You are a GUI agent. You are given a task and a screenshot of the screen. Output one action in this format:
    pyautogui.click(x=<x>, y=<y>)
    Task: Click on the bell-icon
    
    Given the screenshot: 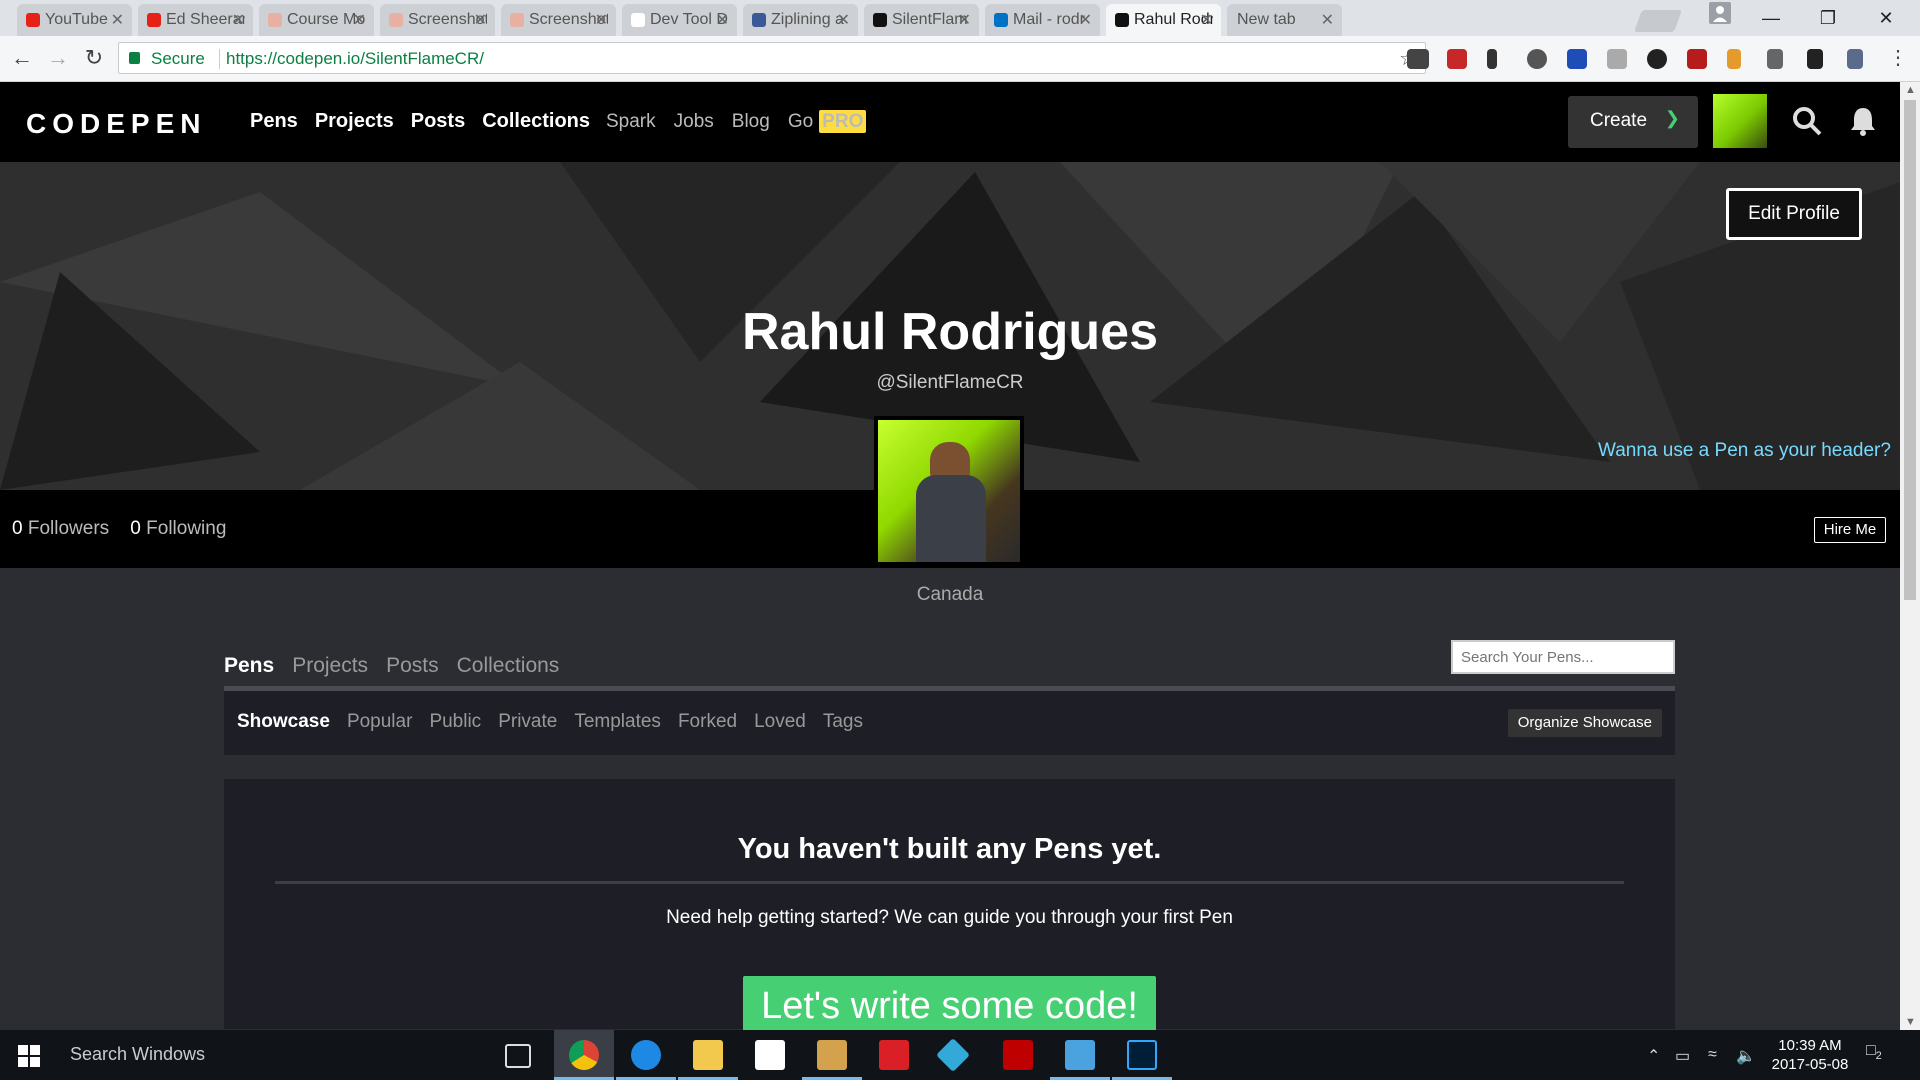 What is the action you would take?
    pyautogui.click(x=1863, y=121)
    